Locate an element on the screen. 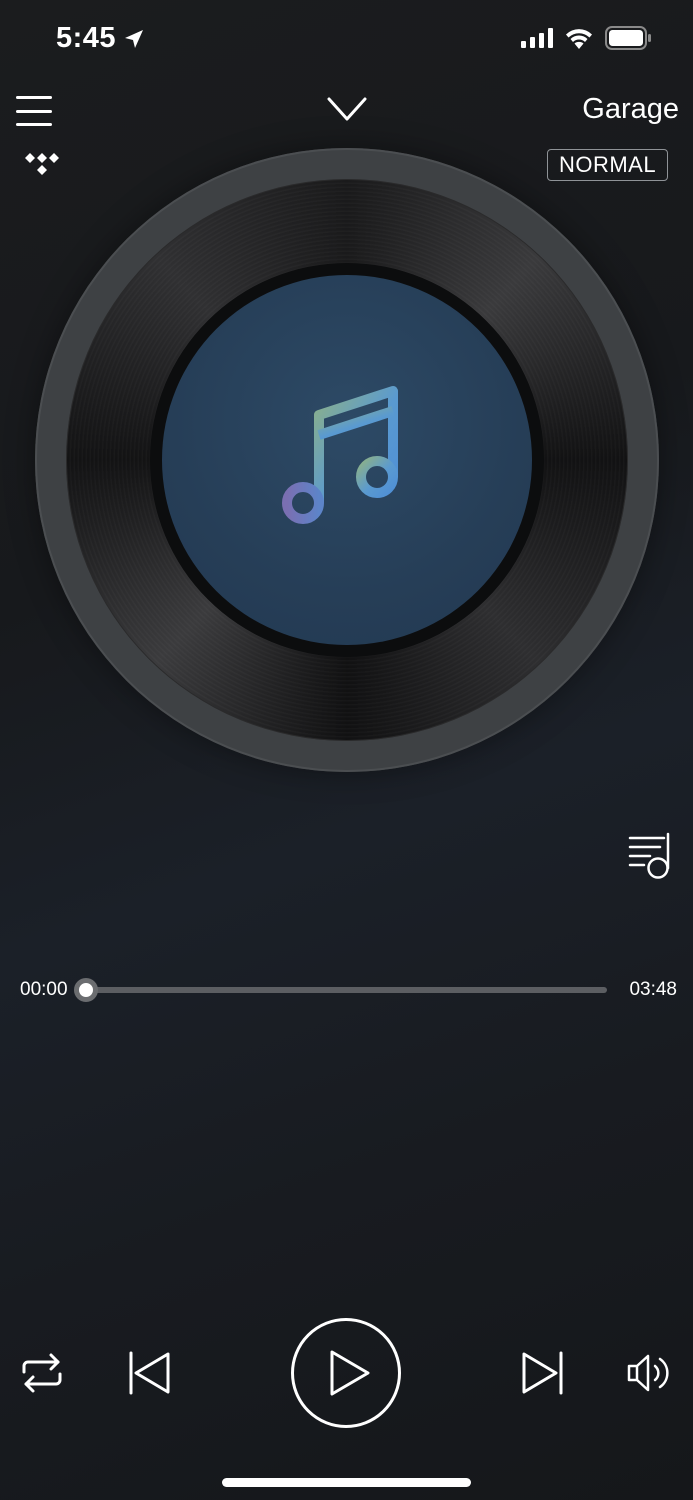 This screenshot has width=693, height=1500. cellular-signal-icon is located at coordinates (537, 38).